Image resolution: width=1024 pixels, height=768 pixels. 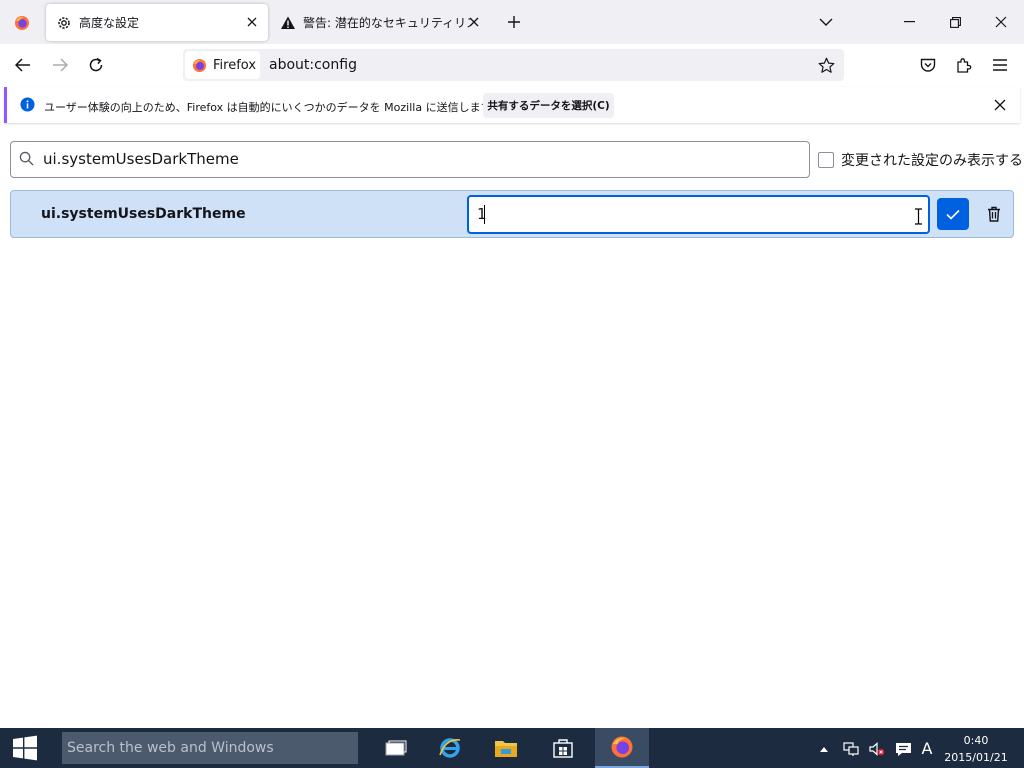 I want to click on chevron-up-icon, so click(x=824, y=749).